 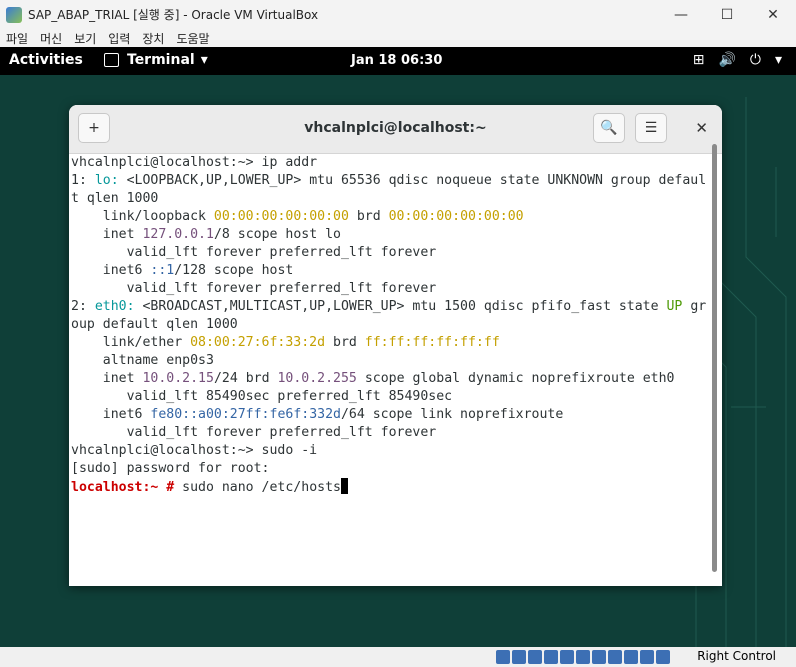 What do you see at coordinates (154, 324) in the screenshot?
I see `terminal-text-segment: oup default qlen 1000` at bounding box center [154, 324].